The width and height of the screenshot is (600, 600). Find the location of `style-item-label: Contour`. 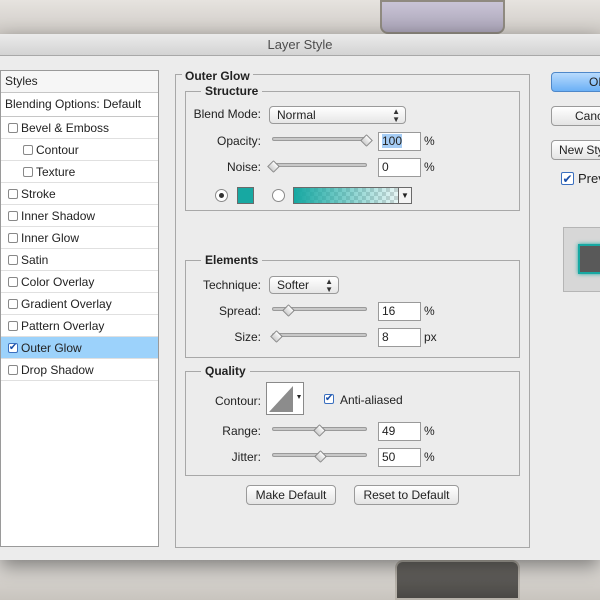

style-item-label: Contour is located at coordinates (57, 149).